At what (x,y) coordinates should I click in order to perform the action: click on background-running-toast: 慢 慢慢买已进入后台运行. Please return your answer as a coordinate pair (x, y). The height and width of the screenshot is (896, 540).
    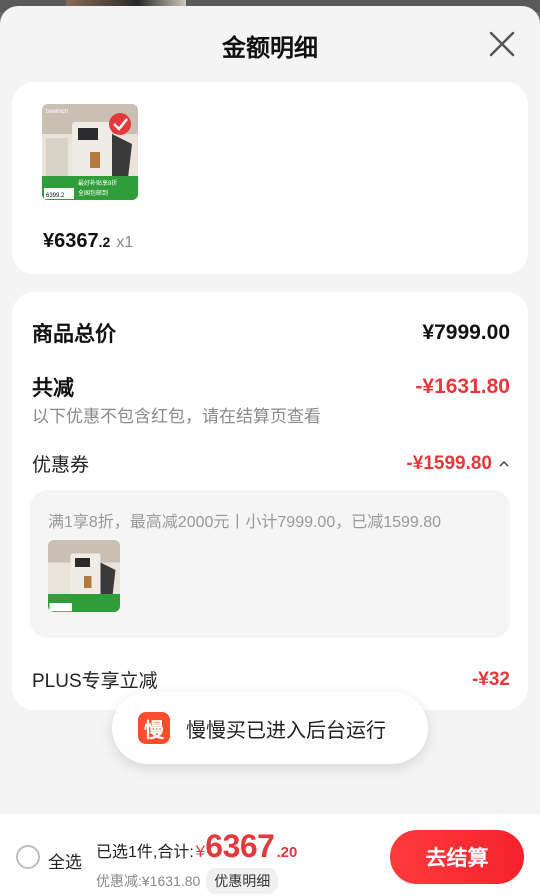
    Looking at the image, I should click on (270, 728).